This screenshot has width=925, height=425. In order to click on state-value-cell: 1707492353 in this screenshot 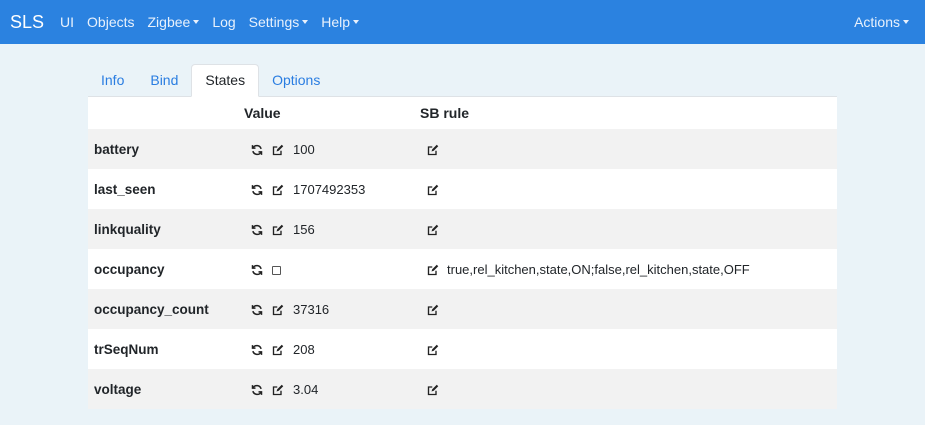, I will do `click(332, 189)`.